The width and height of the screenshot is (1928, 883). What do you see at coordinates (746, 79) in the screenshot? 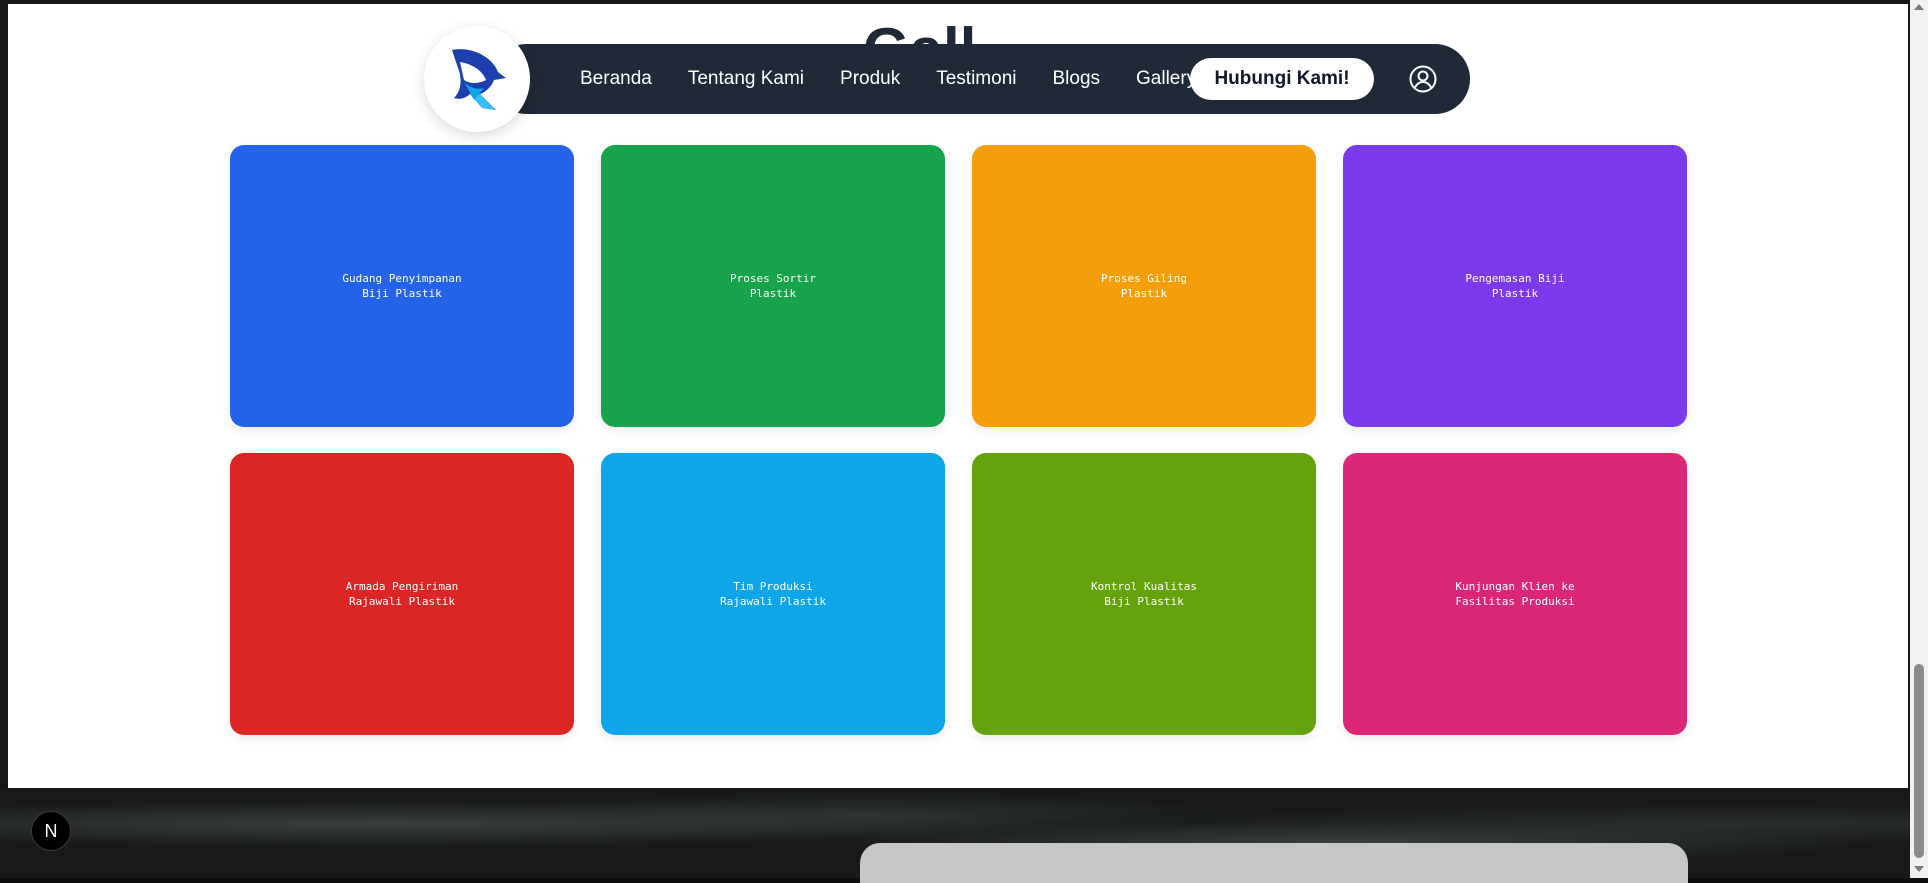
I see `nav-tentang-kami: Tentang Kami` at bounding box center [746, 79].